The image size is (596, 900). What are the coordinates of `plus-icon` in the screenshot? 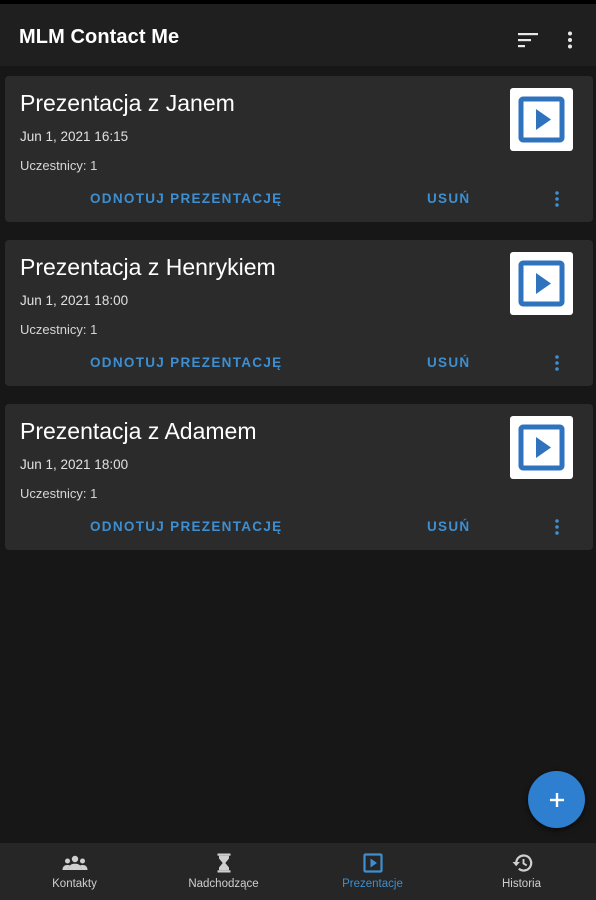 It's located at (556, 799).